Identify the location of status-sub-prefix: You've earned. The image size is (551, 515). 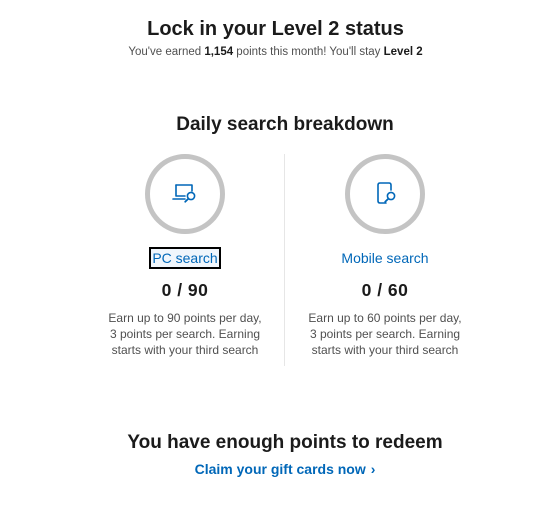
(166, 52).